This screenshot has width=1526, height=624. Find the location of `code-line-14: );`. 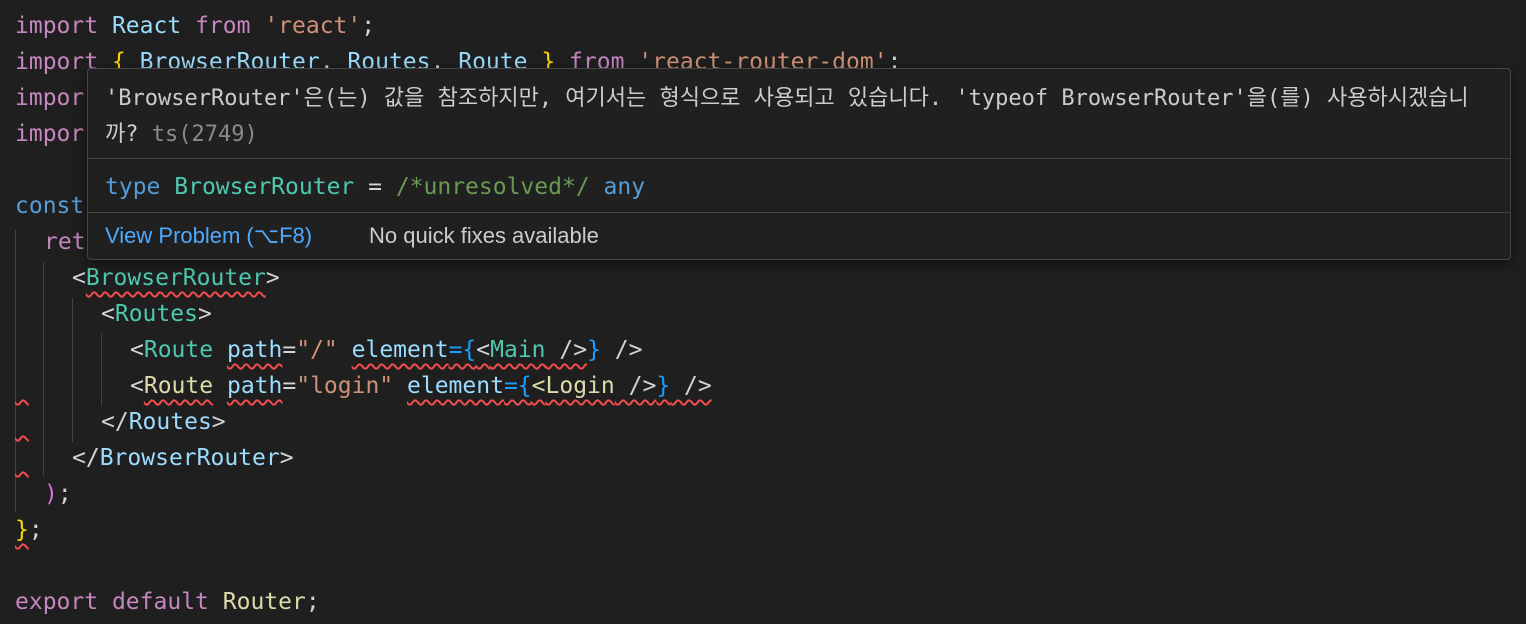

code-line-14: ); is located at coordinates (58, 494).